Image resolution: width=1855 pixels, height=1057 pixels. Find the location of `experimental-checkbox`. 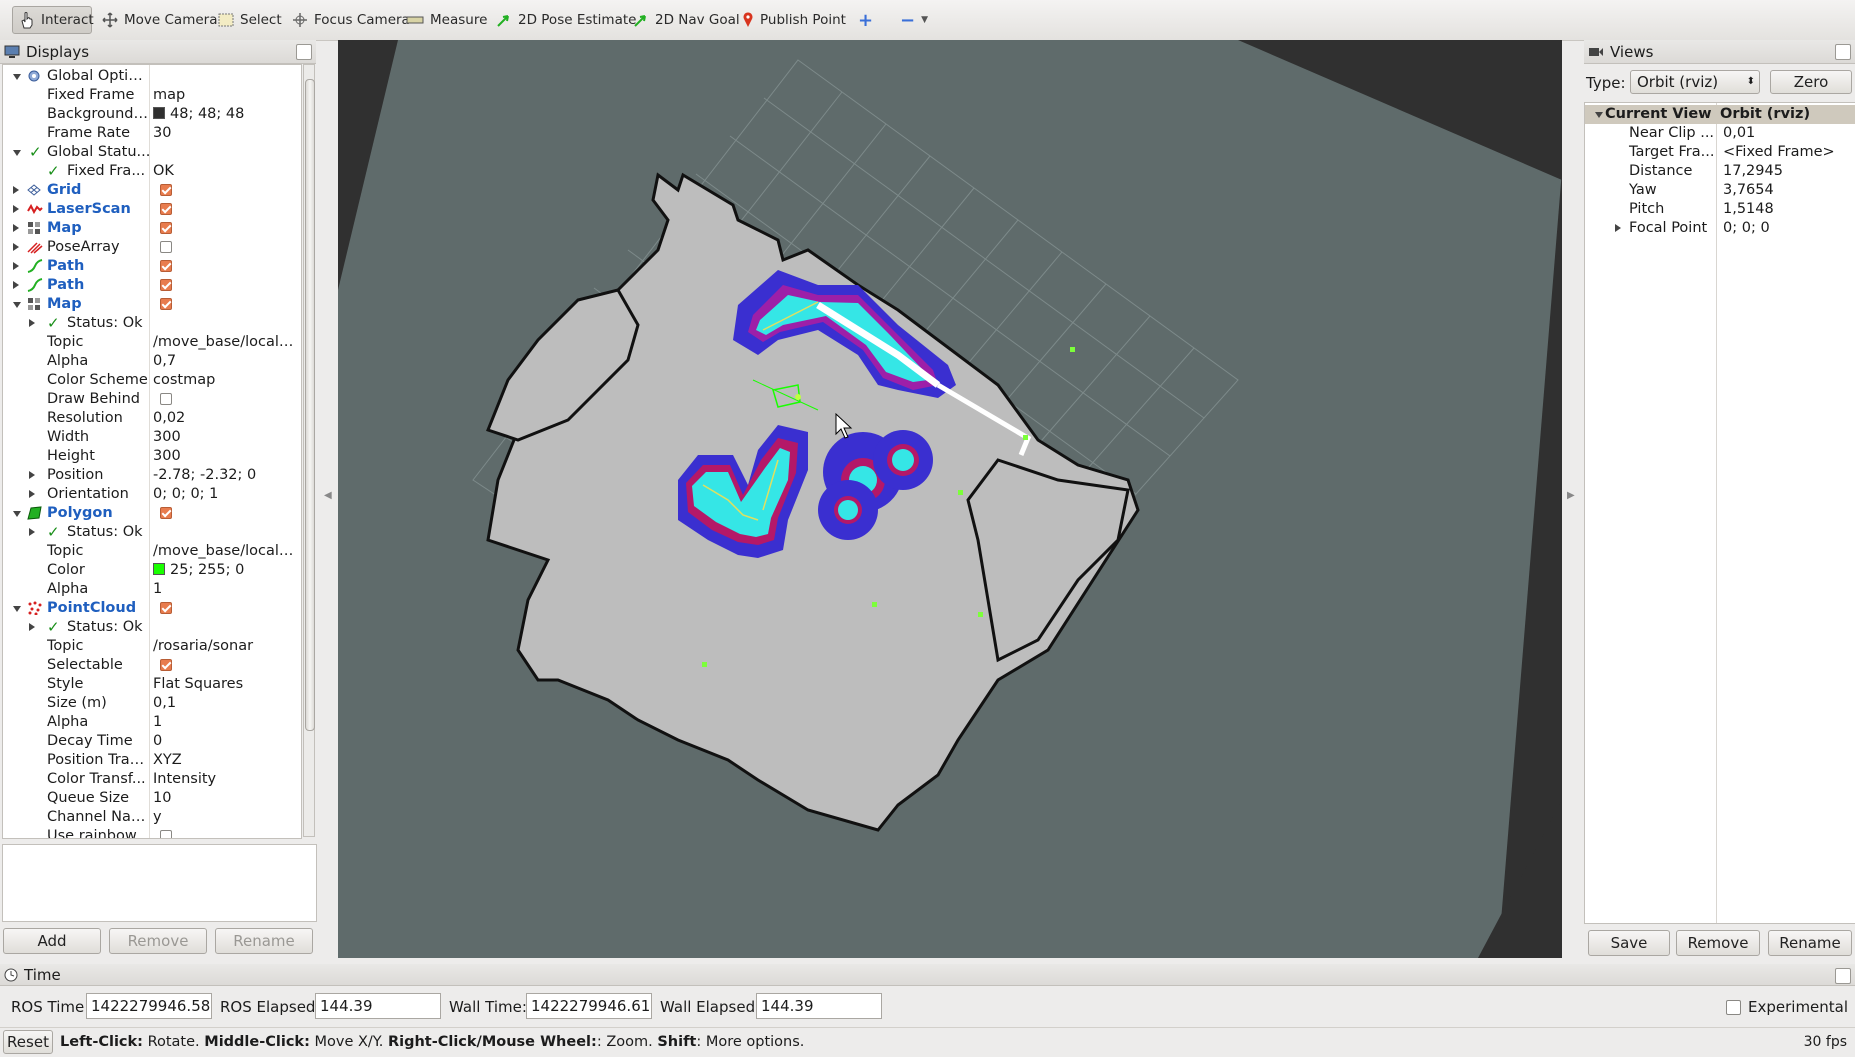

experimental-checkbox is located at coordinates (1733, 1007).